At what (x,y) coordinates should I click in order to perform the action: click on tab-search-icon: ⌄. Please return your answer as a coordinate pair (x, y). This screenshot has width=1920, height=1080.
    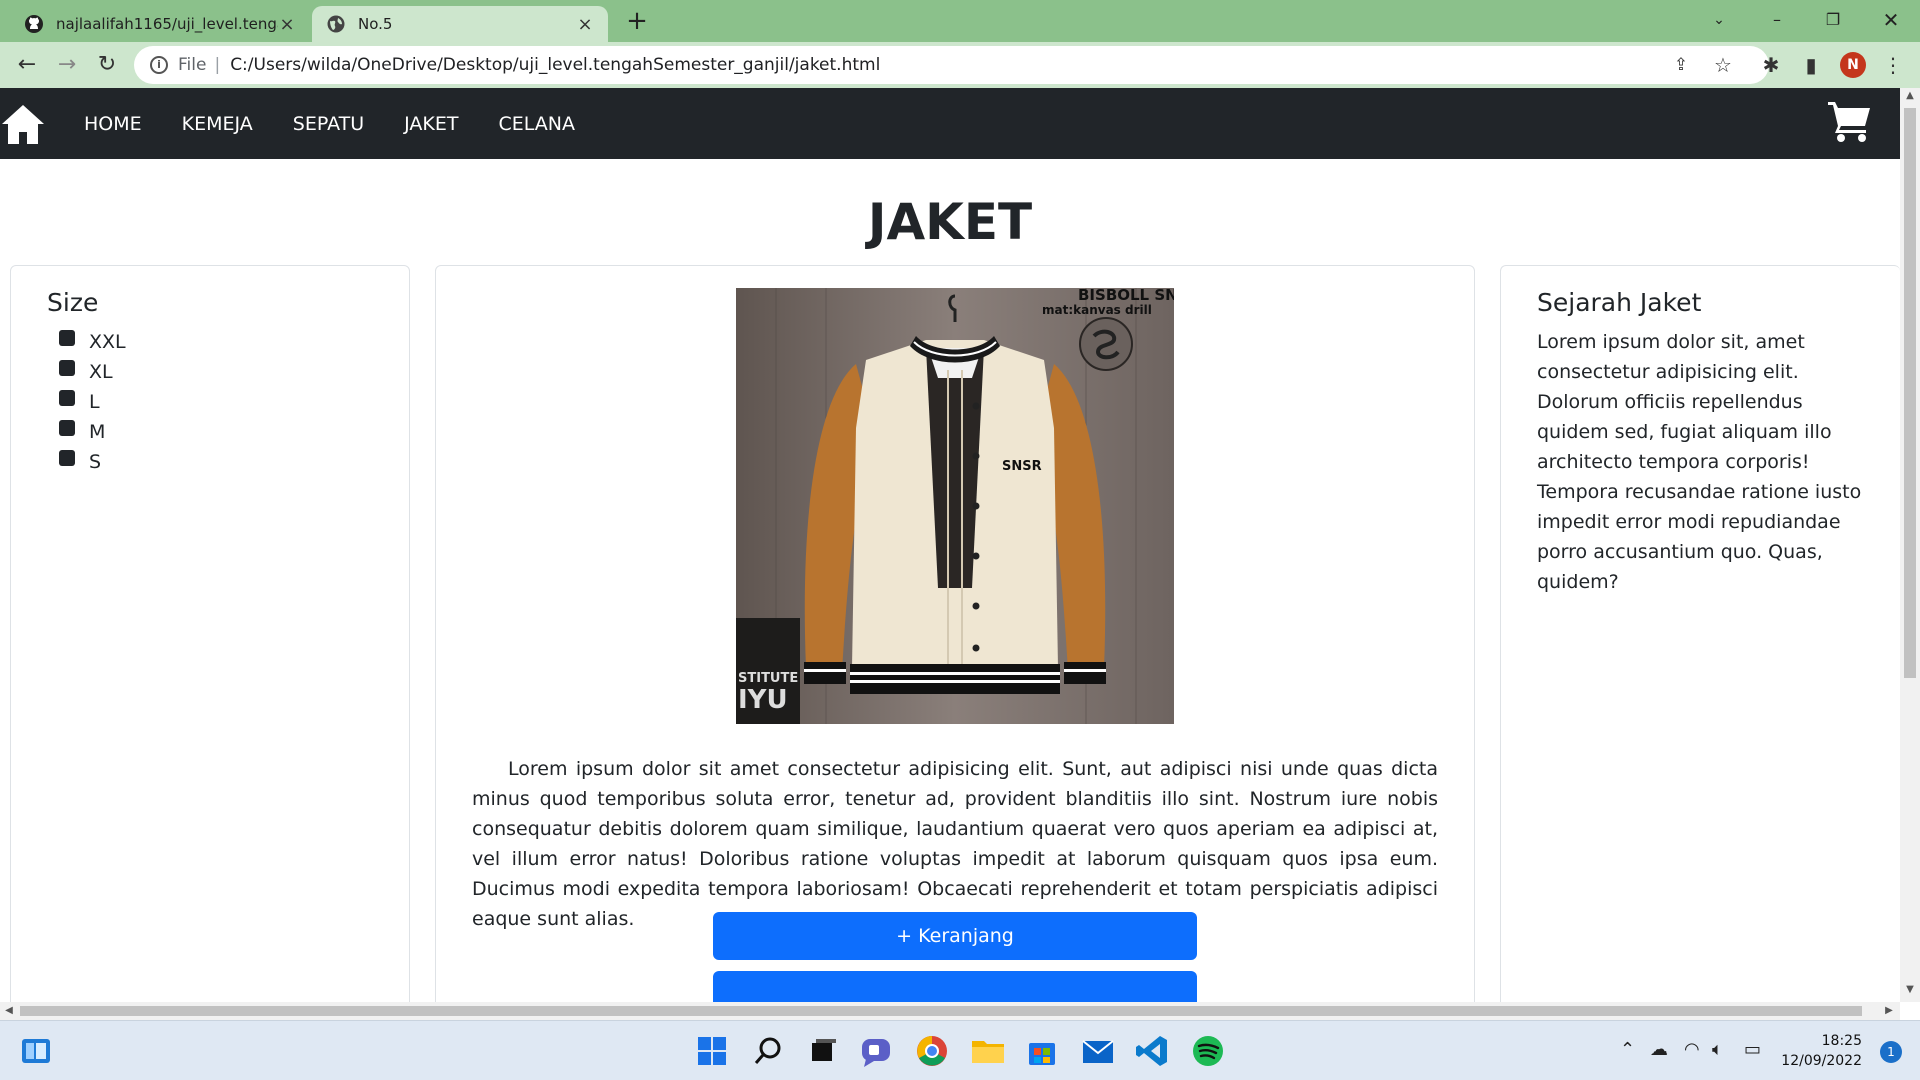
    Looking at the image, I should click on (1719, 20).